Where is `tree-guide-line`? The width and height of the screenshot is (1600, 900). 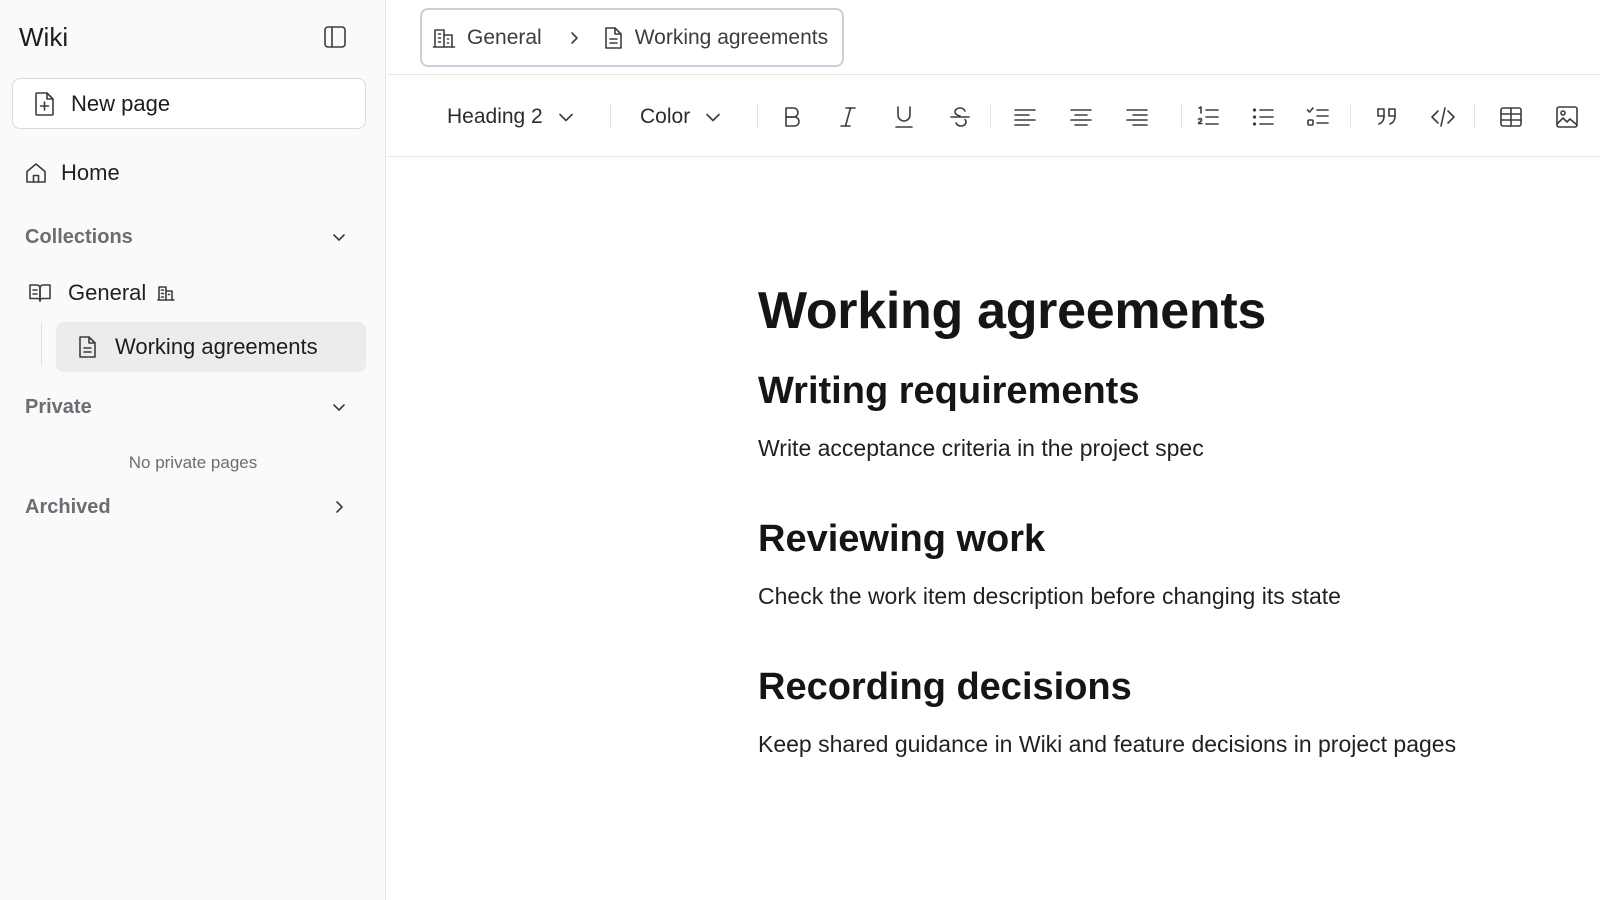 tree-guide-line is located at coordinates (41, 344).